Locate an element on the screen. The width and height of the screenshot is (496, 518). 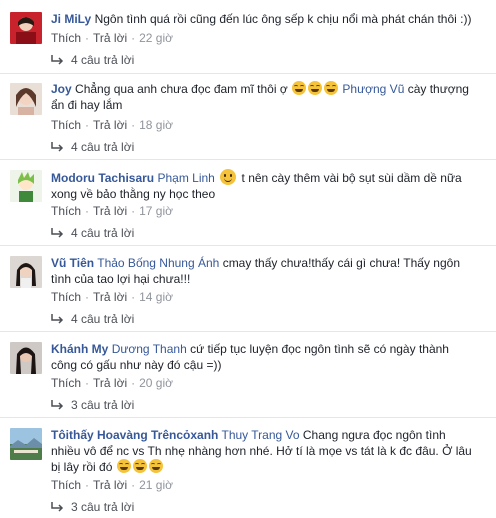
comment-actions: Thích · Trả lời · 17 giờ is located at coordinates (112, 211).